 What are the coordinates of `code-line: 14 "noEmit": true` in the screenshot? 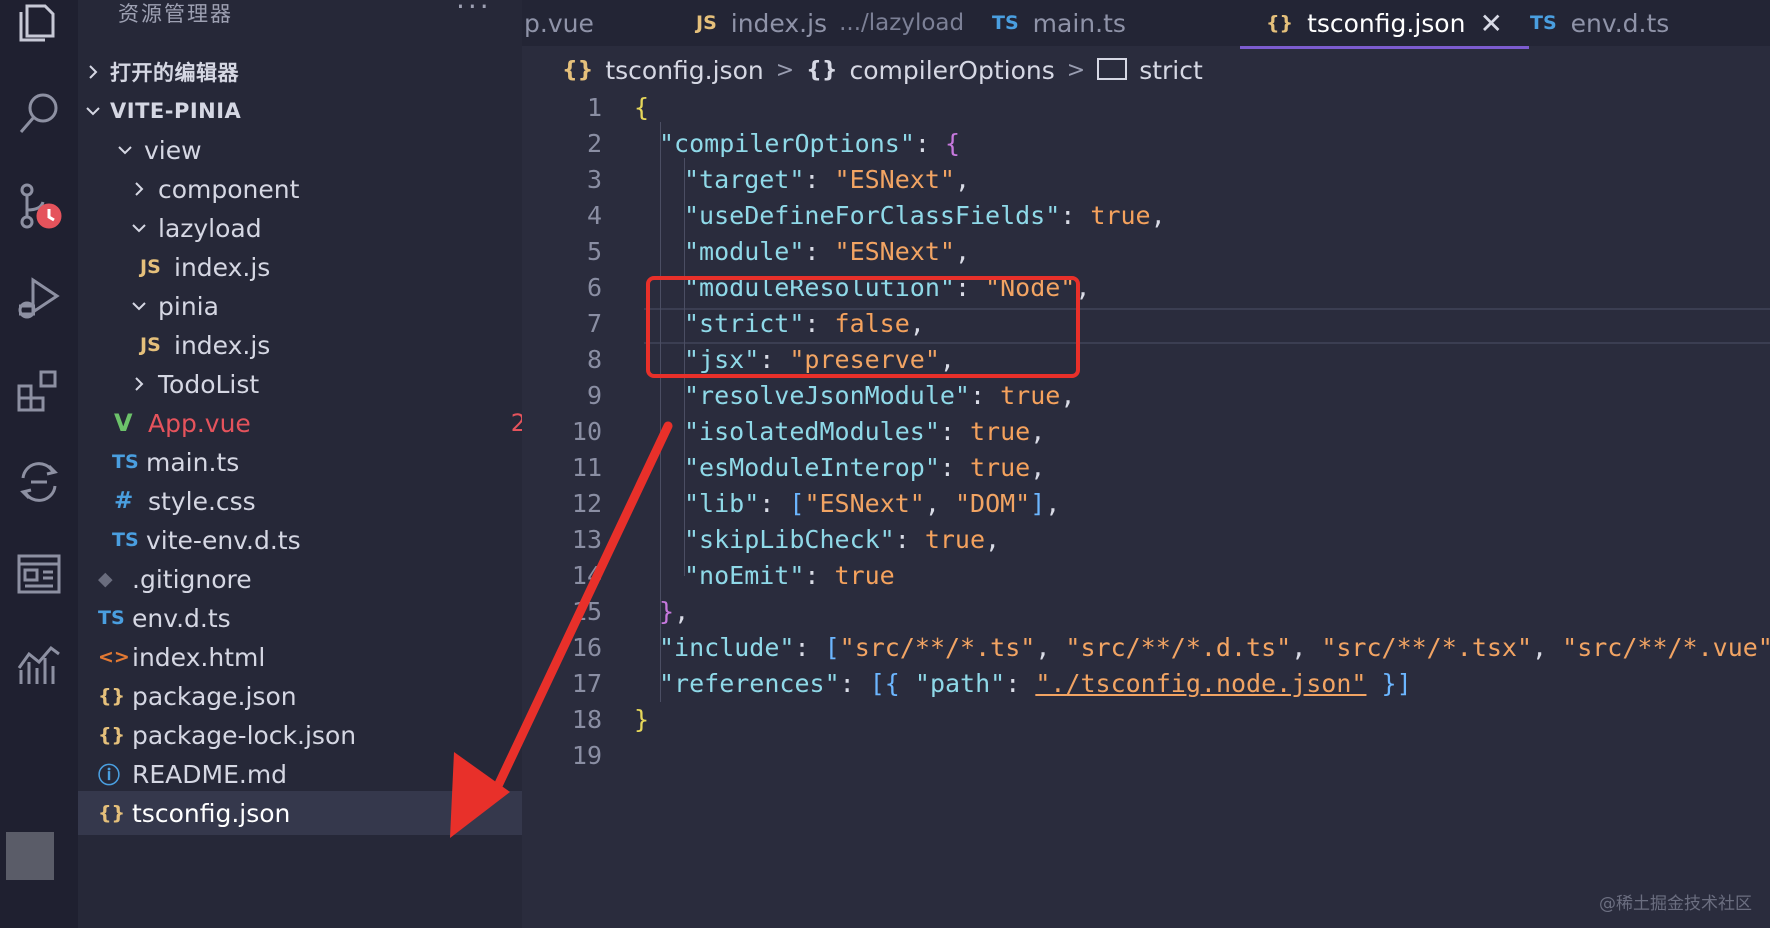 It's located at (1146, 576).